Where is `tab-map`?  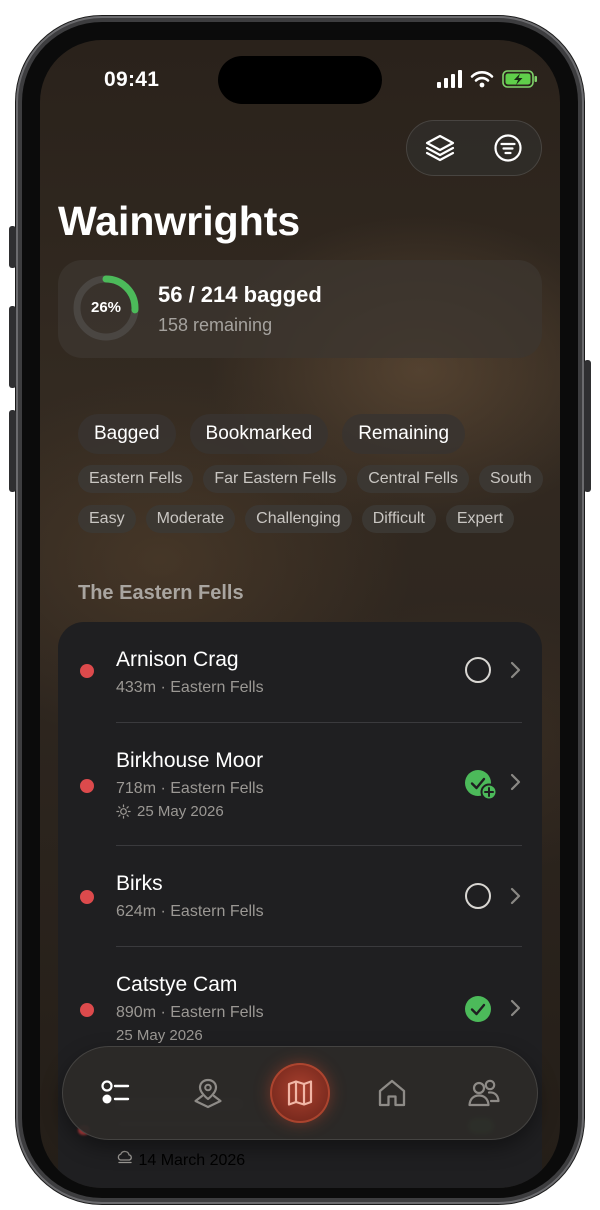 tab-map is located at coordinates (300, 1093).